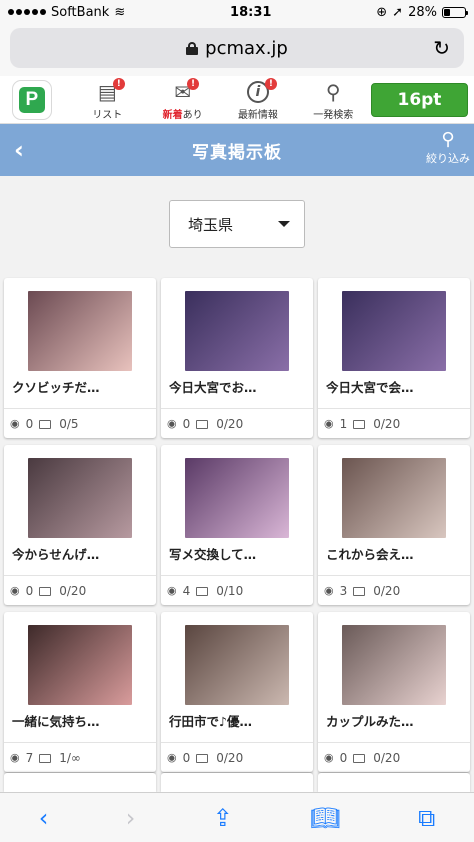 The image size is (474, 842). What do you see at coordinates (111, 91) in the screenshot?
I see `list-icon: ▤!` at bounding box center [111, 91].